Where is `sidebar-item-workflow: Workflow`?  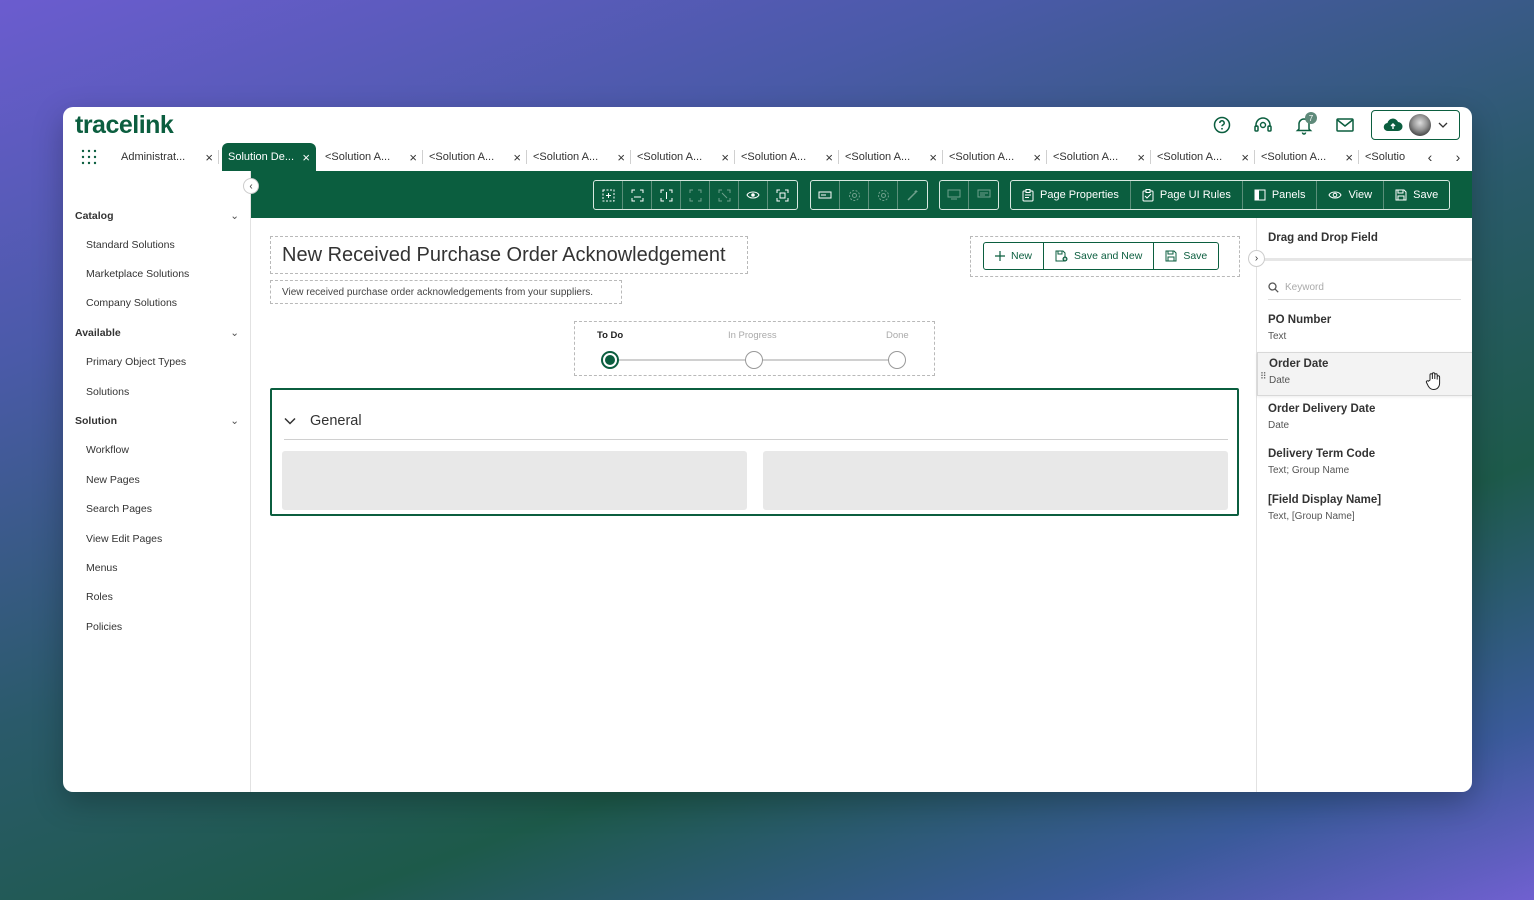
sidebar-item-workflow: Workflow is located at coordinates (107, 450).